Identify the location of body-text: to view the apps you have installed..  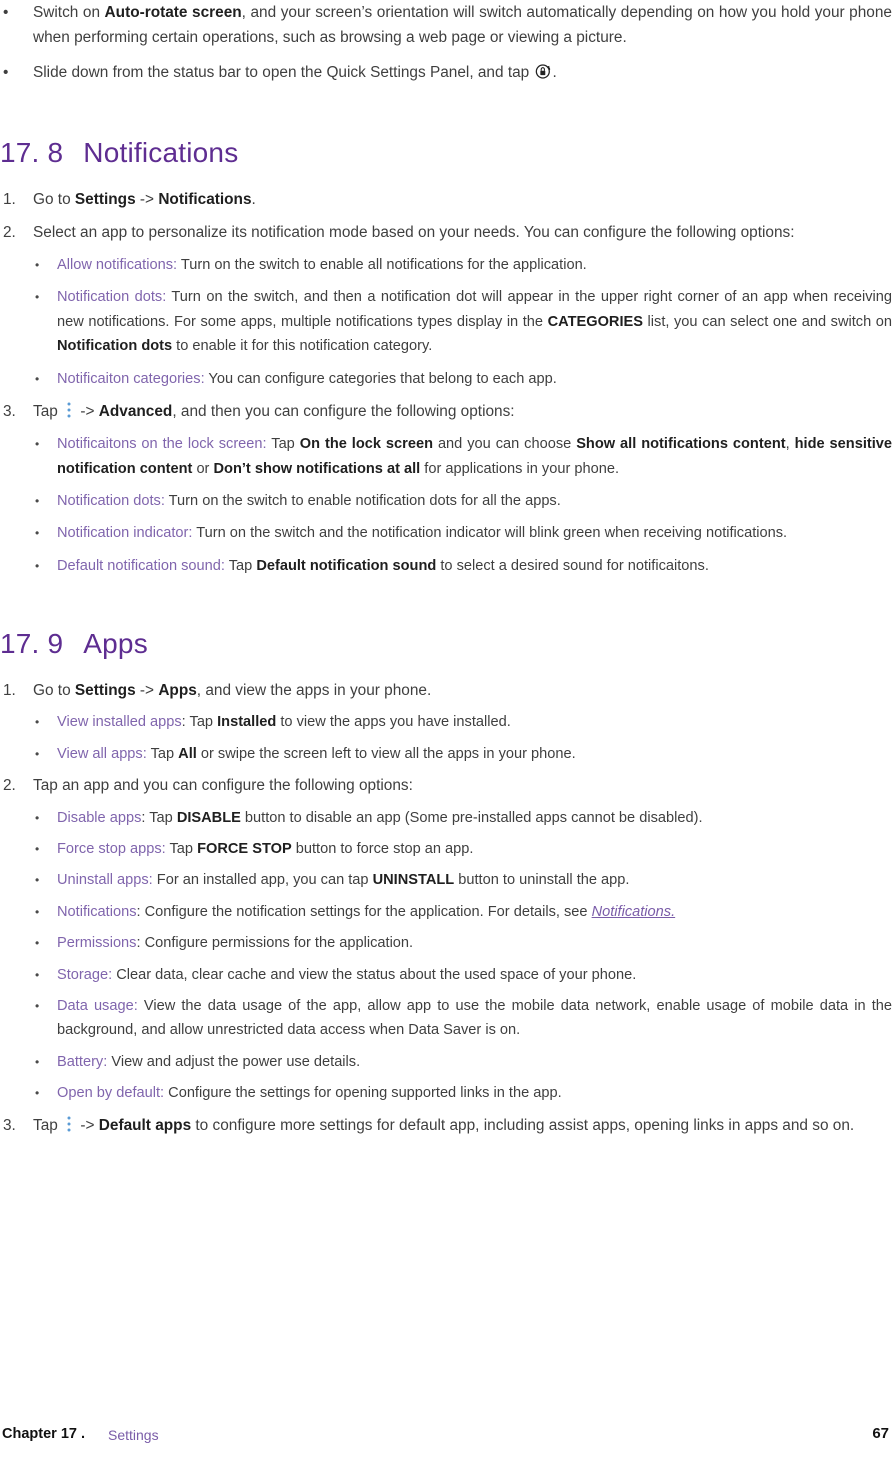
(393, 722).